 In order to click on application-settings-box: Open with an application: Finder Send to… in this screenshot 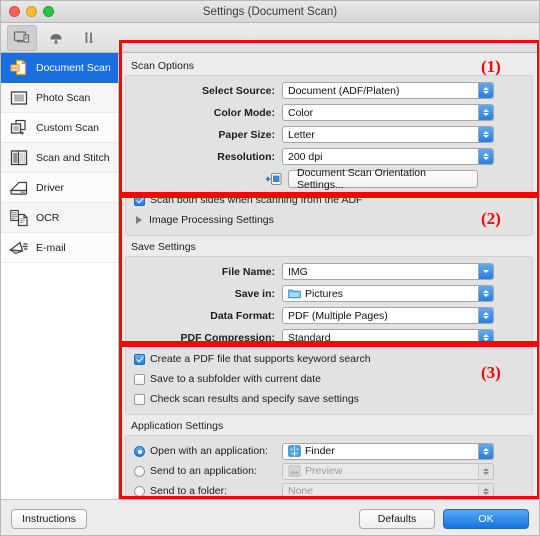, I will do `click(329, 467)`.